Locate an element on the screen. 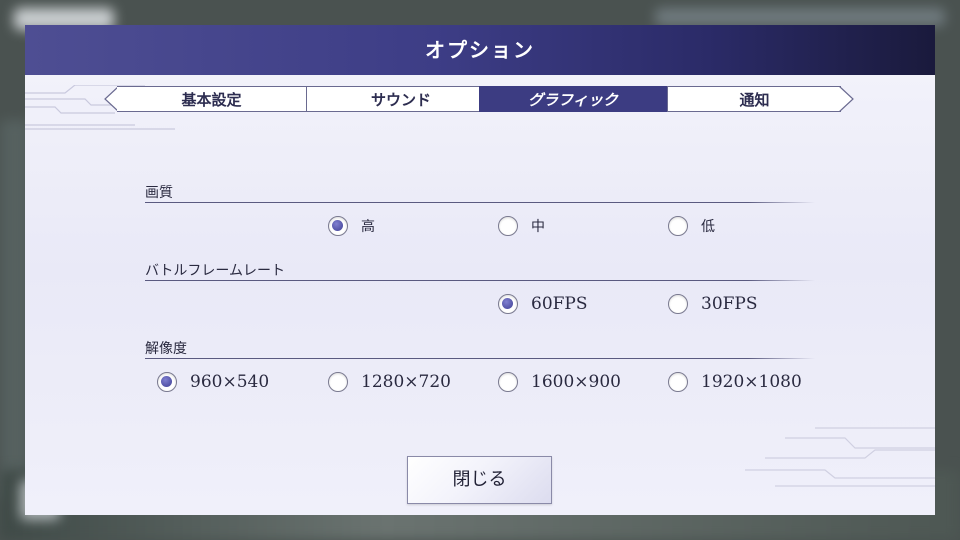  option-label: 高 is located at coordinates (368, 227).